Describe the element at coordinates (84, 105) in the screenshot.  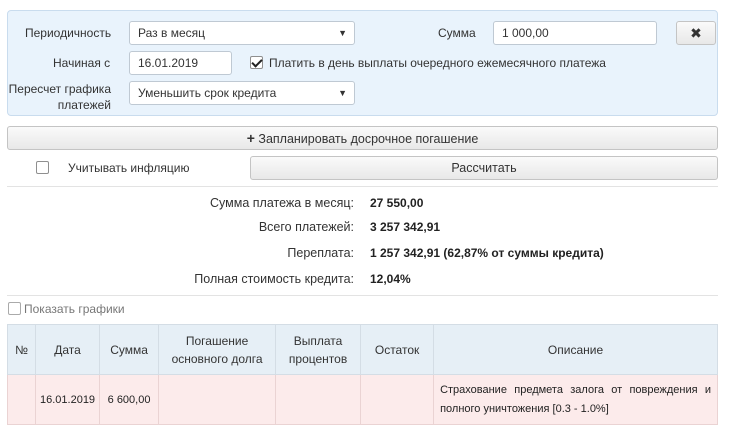
I see `recalc-label-line2: платежей` at that location.